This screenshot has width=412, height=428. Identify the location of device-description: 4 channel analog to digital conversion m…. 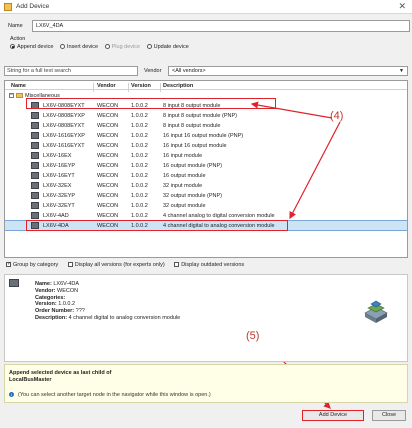
(219, 216).